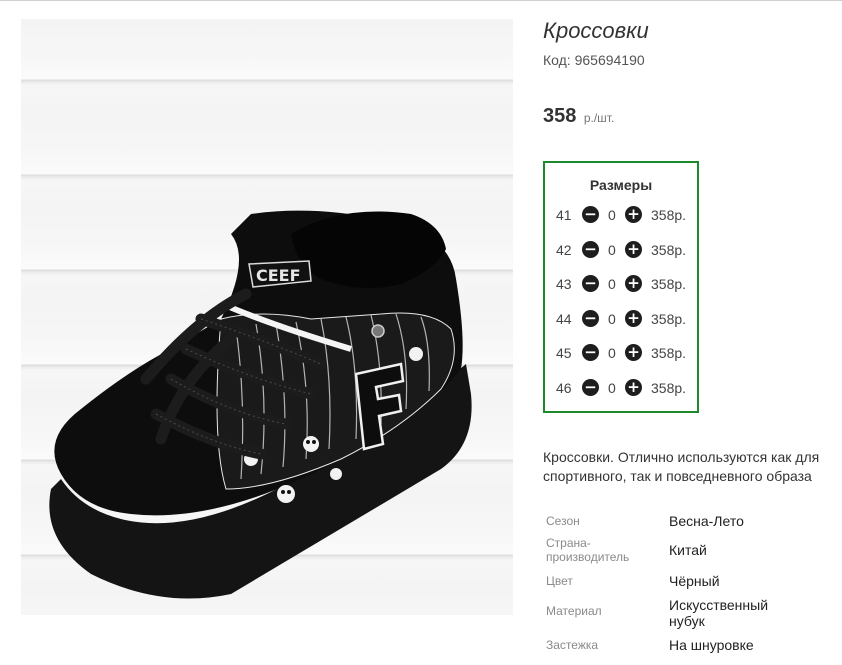 This screenshot has height=665, width=842. What do you see at coordinates (560, 116) in the screenshot?
I see `price-value: 358` at bounding box center [560, 116].